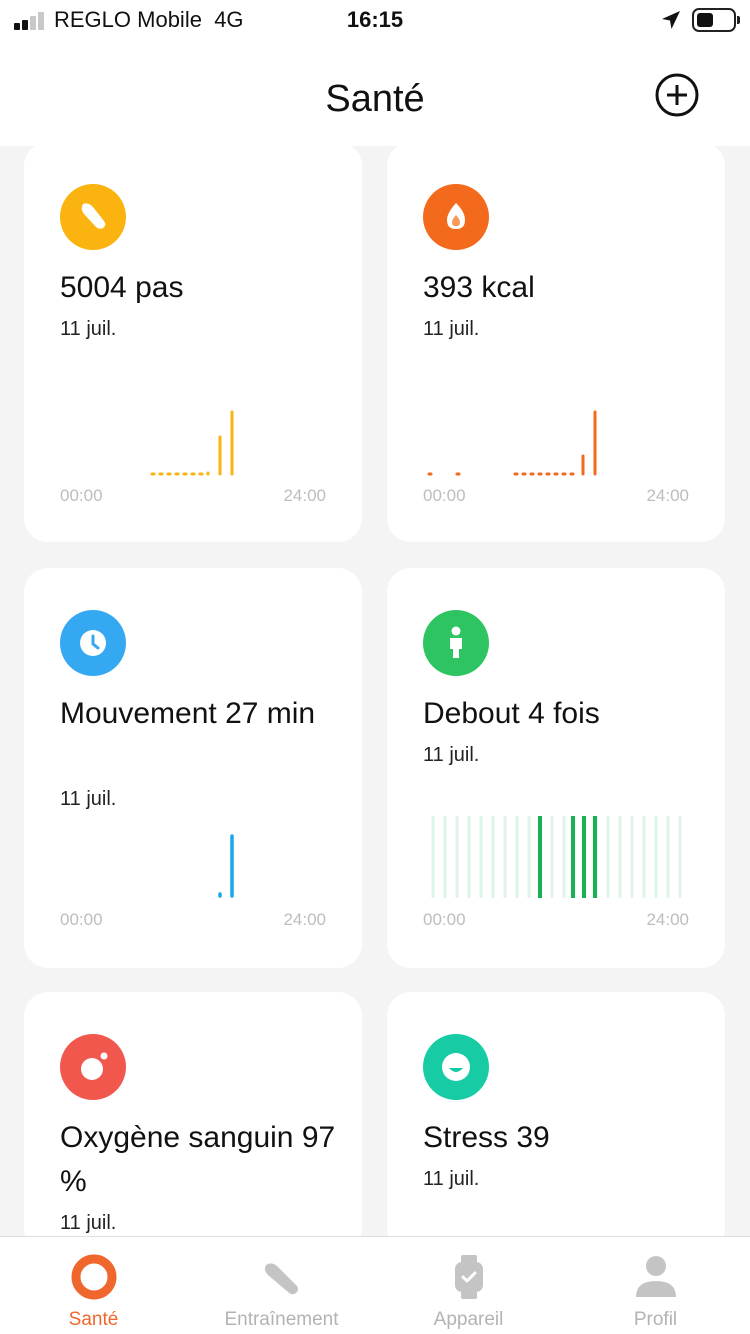 This screenshot has width=750, height=1334. I want to click on status-bar: REGLO Mobile 4G 16:15, so click(375, 22).